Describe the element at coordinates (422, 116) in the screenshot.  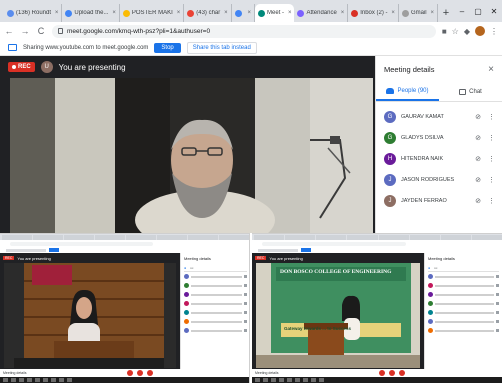
I see `participant-name: GAURAV KAMAT` at that location.